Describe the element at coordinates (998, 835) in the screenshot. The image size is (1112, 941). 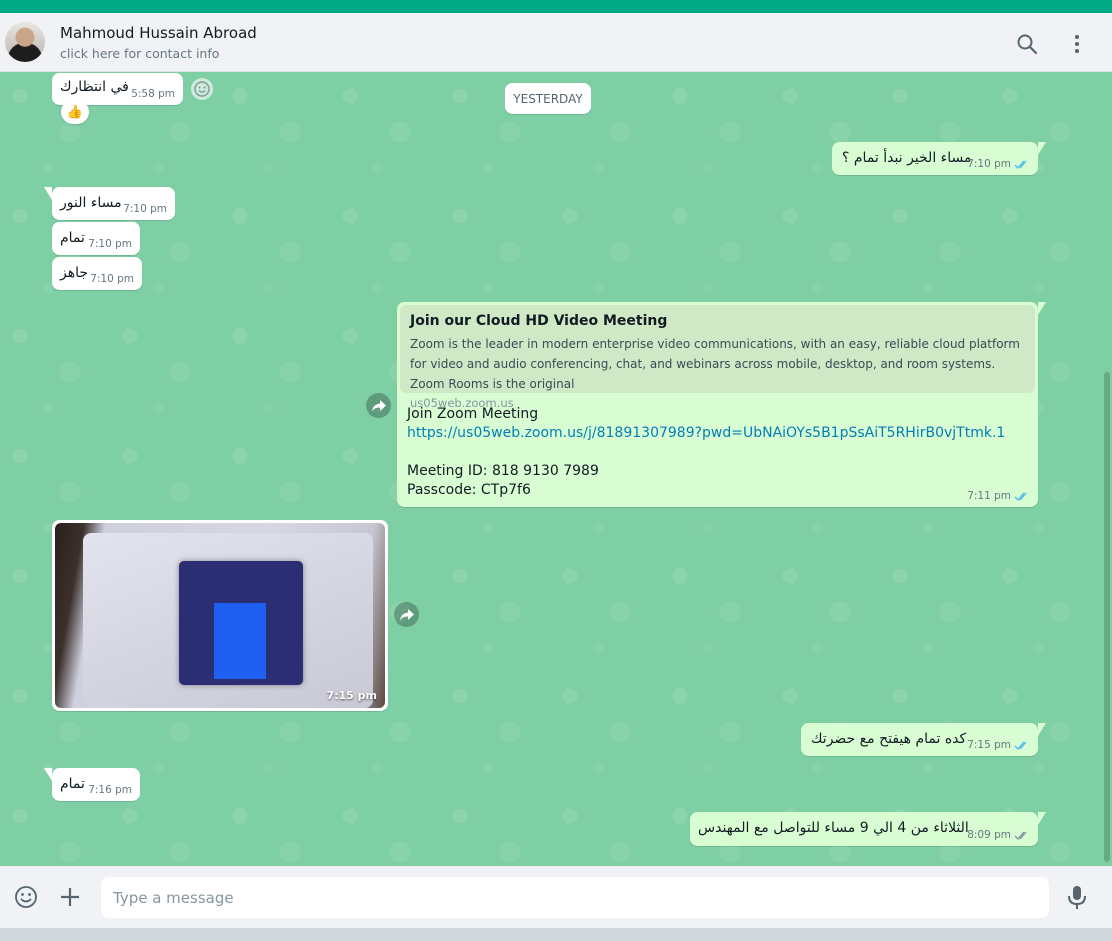
I see `message-time: 8:09 pm` at that location.